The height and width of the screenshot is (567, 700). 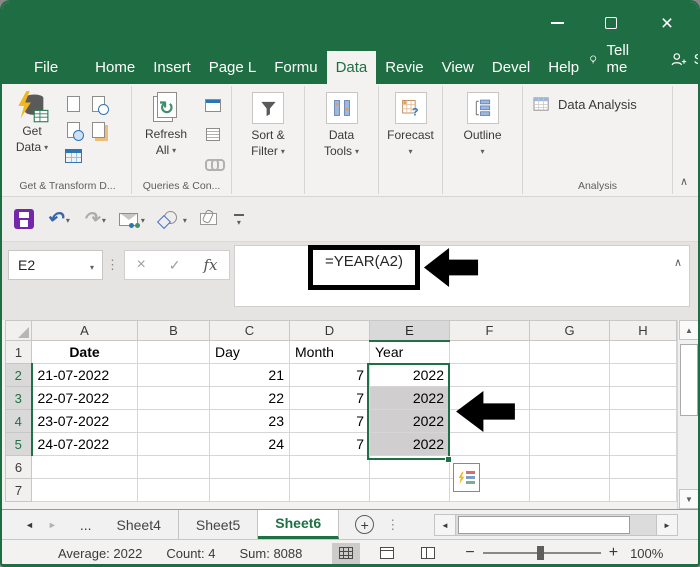 I want to click on cell-g7, so click(x=569, y=490).